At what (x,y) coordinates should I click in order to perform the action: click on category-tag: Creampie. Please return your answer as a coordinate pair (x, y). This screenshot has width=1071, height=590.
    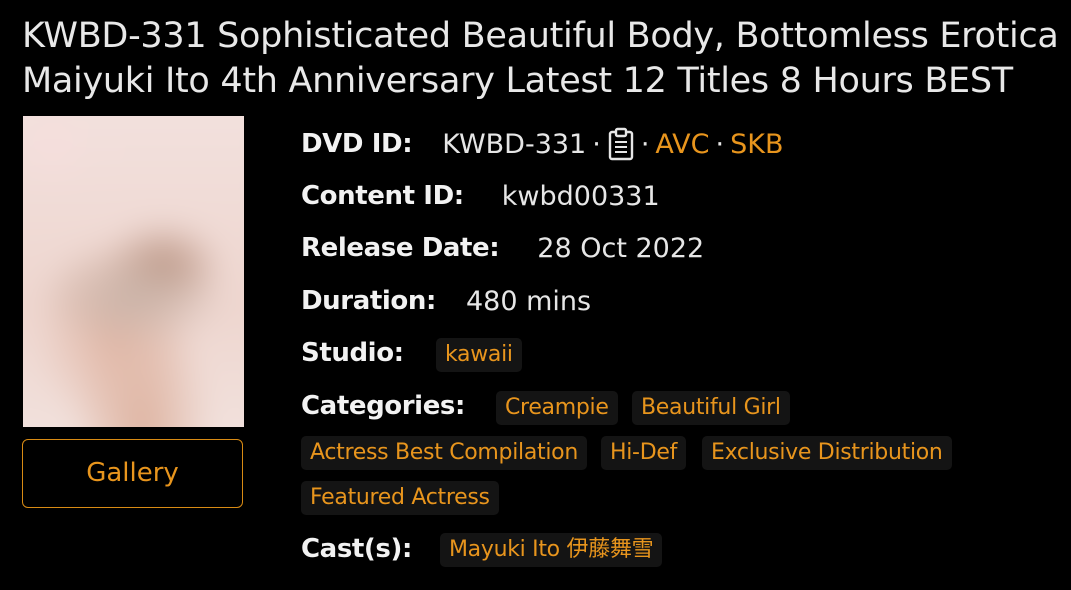
    Looking at the image, I should click on (557, 408).